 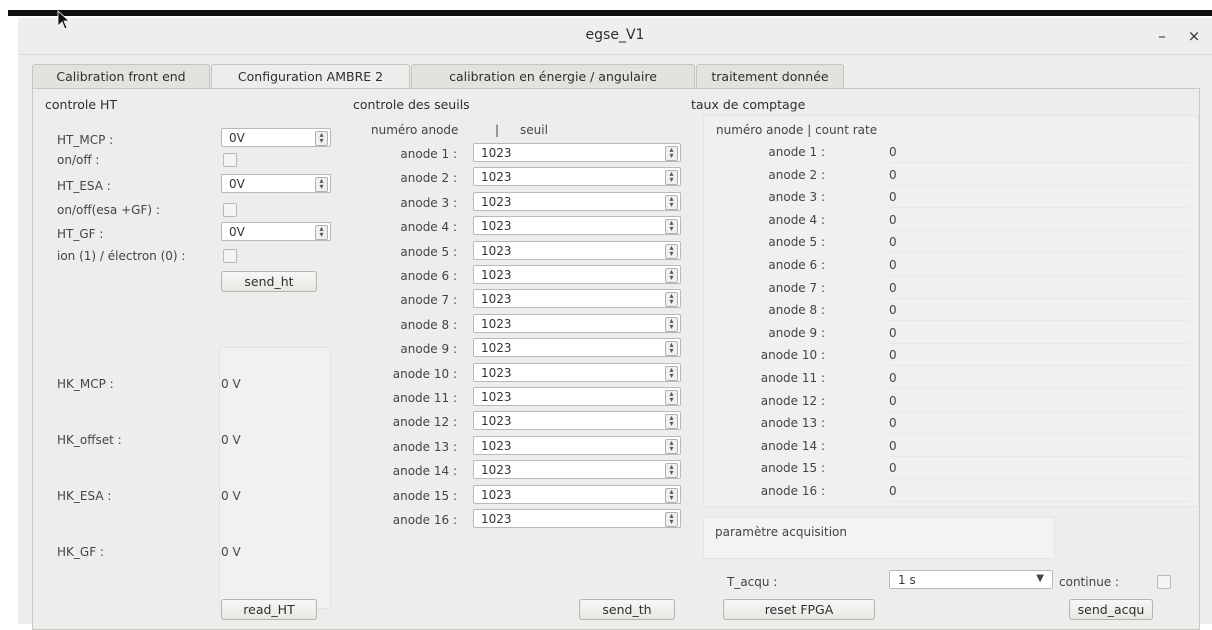 What do you see at coordinates (428, 300) in the screenshot?
I see `seuil-anode-label: anode 7 :` at bounding box center [428, 300].